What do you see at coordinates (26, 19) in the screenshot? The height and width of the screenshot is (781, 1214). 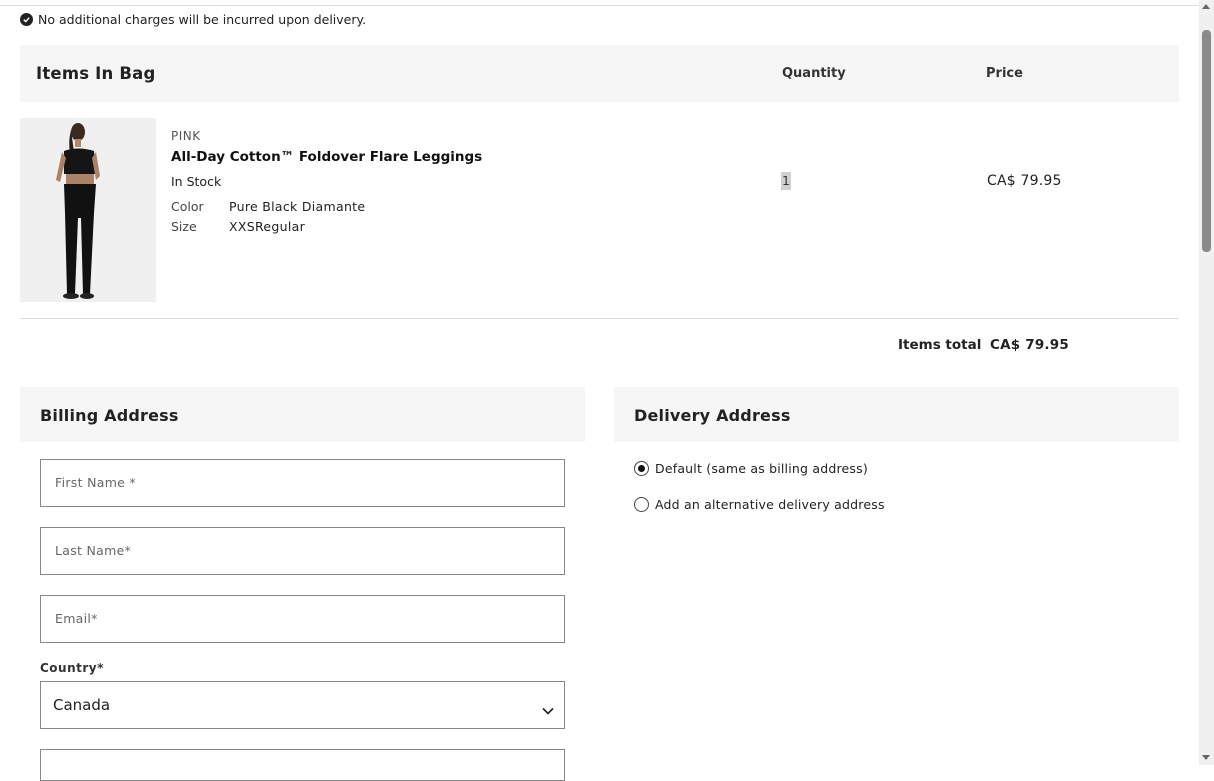 I see `check-circle-icon` at bounding box center [26, 19].